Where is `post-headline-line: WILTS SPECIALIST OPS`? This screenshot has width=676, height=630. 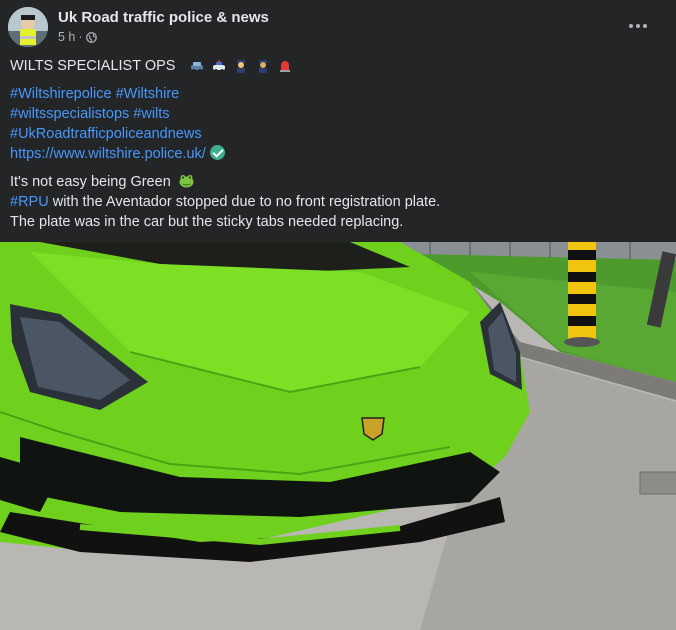
post-headline-line: WILTS SPECIALIST OPS is located at coordinates (151, 66).